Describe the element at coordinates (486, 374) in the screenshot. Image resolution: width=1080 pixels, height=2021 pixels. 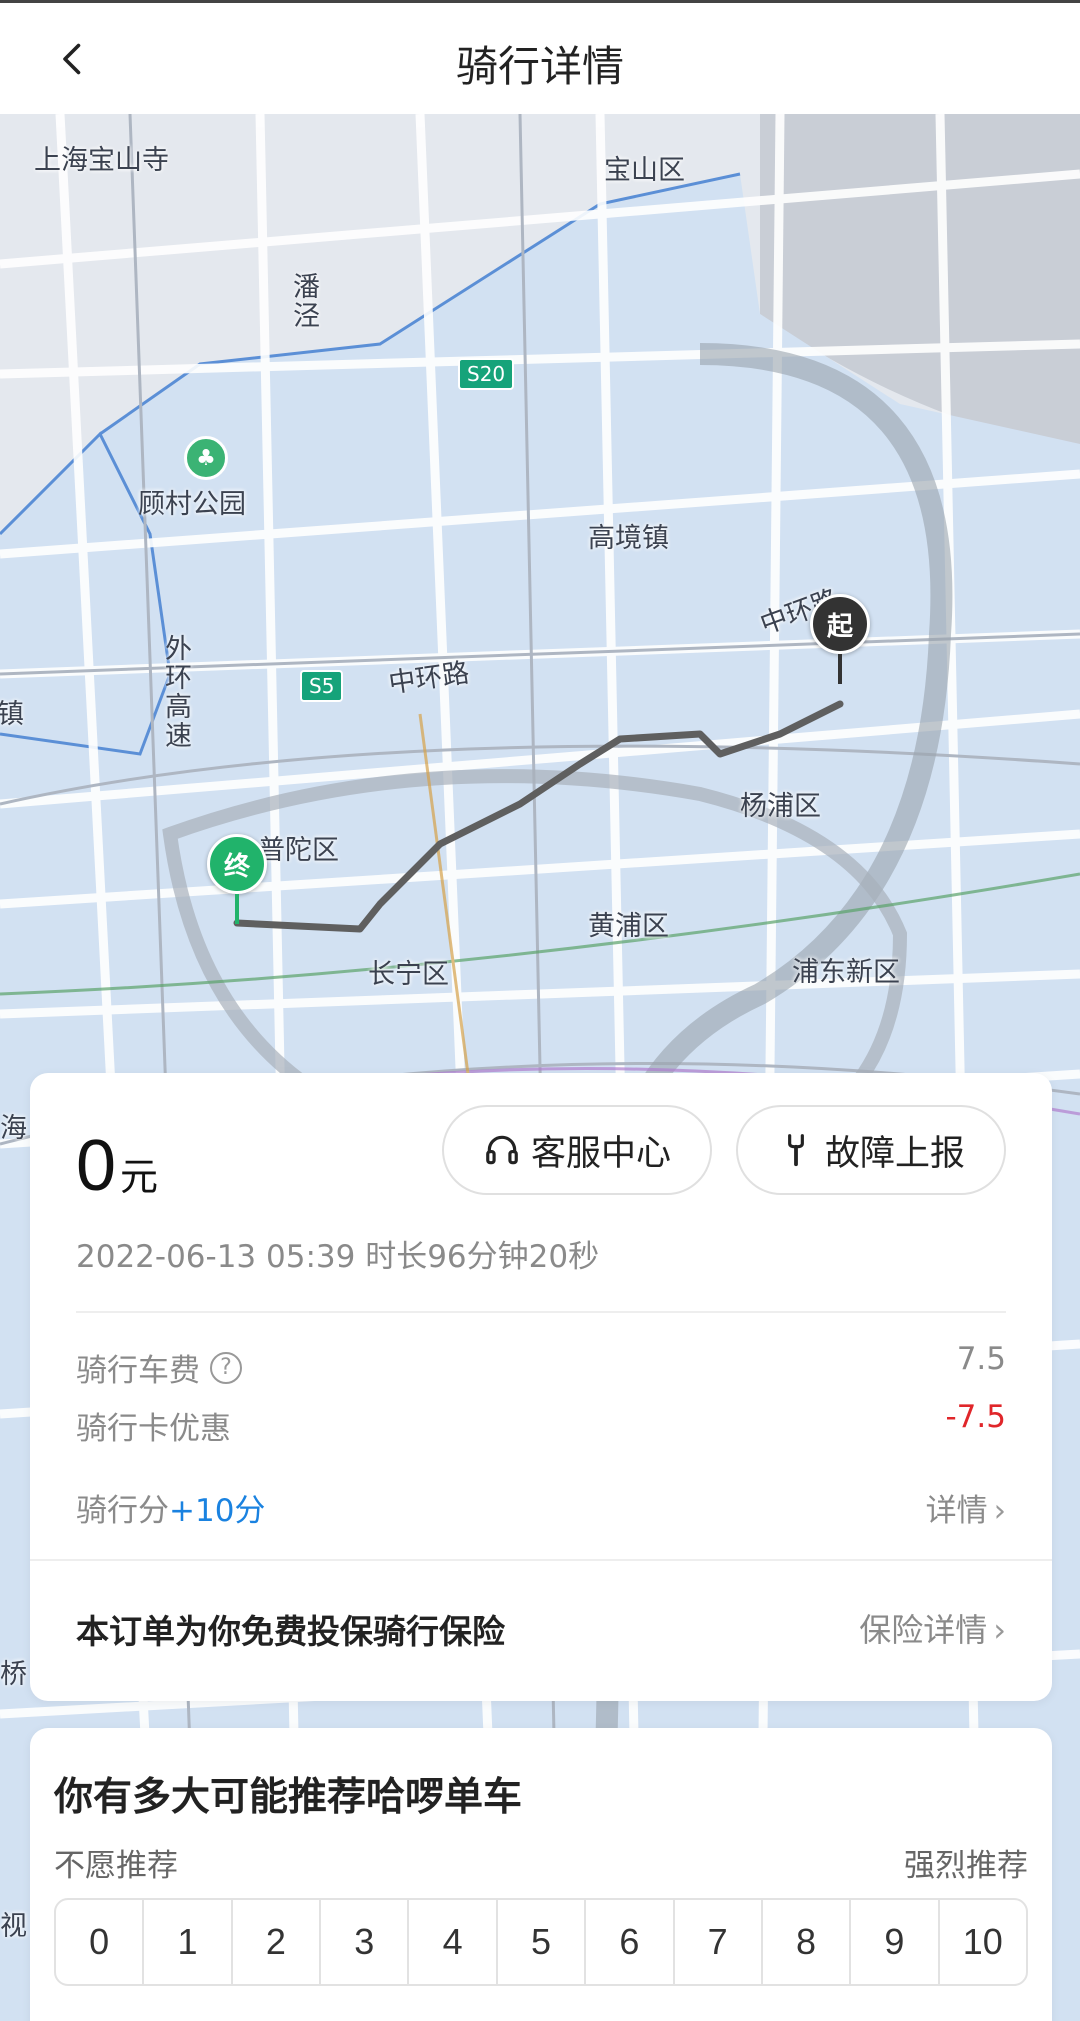
I see `highway-shield-s20: S20` at that location.